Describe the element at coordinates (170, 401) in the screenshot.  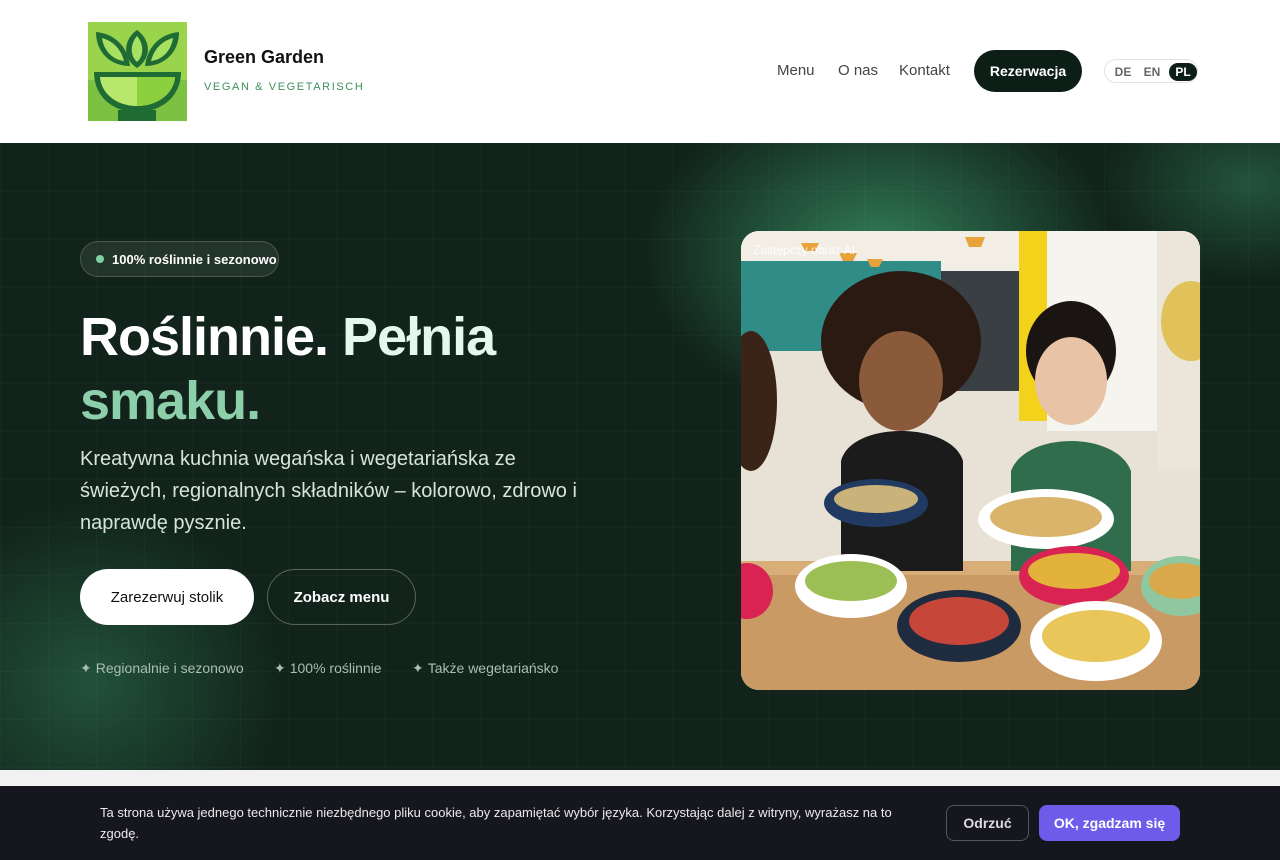
I see `hero-title-part3: smaku.` at that location.